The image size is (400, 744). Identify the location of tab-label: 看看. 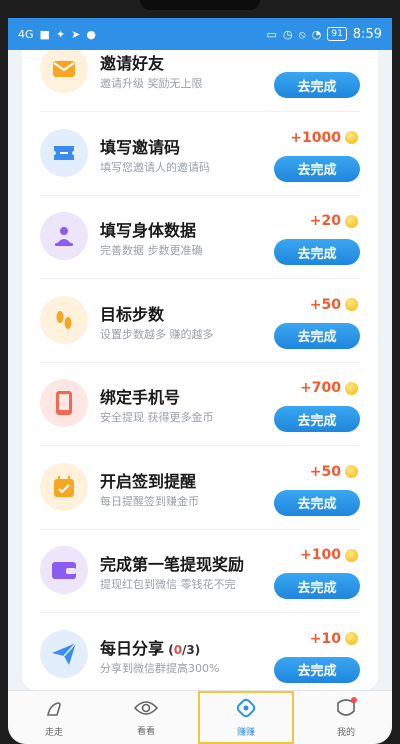
(145, 732).